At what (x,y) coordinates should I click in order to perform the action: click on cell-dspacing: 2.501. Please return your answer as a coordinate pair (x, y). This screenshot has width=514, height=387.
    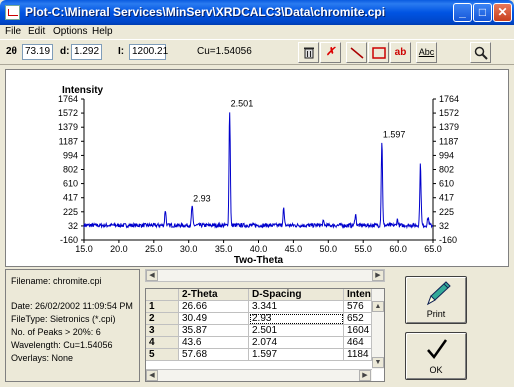
    Looking at the image, I should click on (296, 331).